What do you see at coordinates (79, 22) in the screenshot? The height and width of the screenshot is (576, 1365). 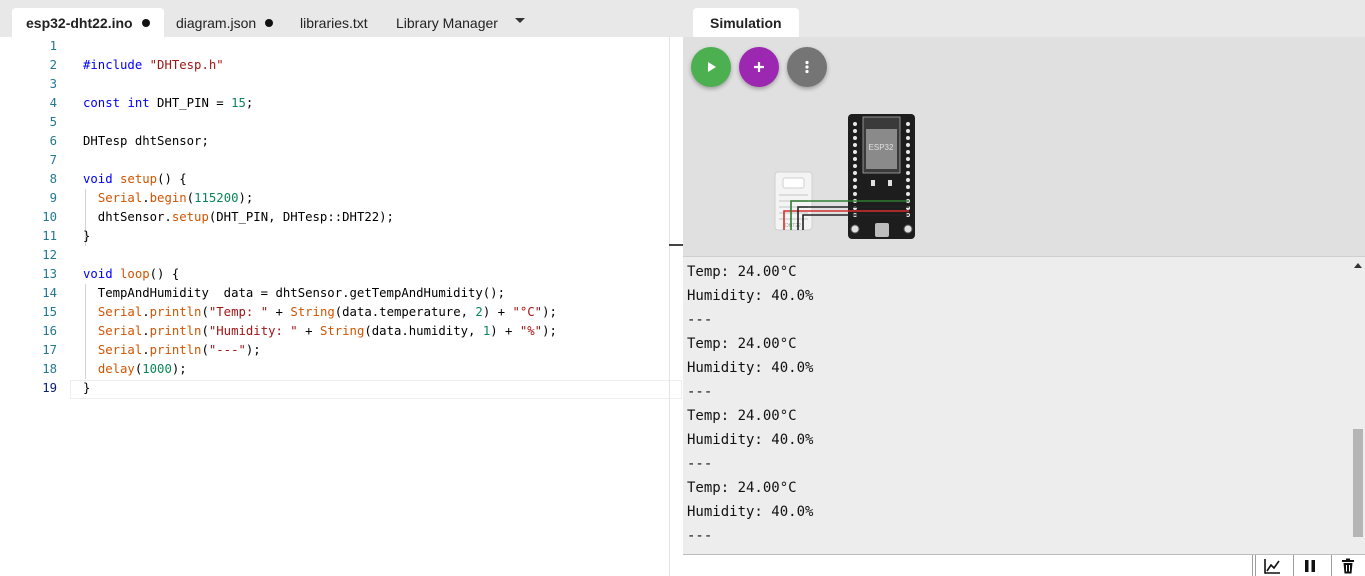 I see `tab-label: esp32-dht22.ino` at bounding box center [79, 22].